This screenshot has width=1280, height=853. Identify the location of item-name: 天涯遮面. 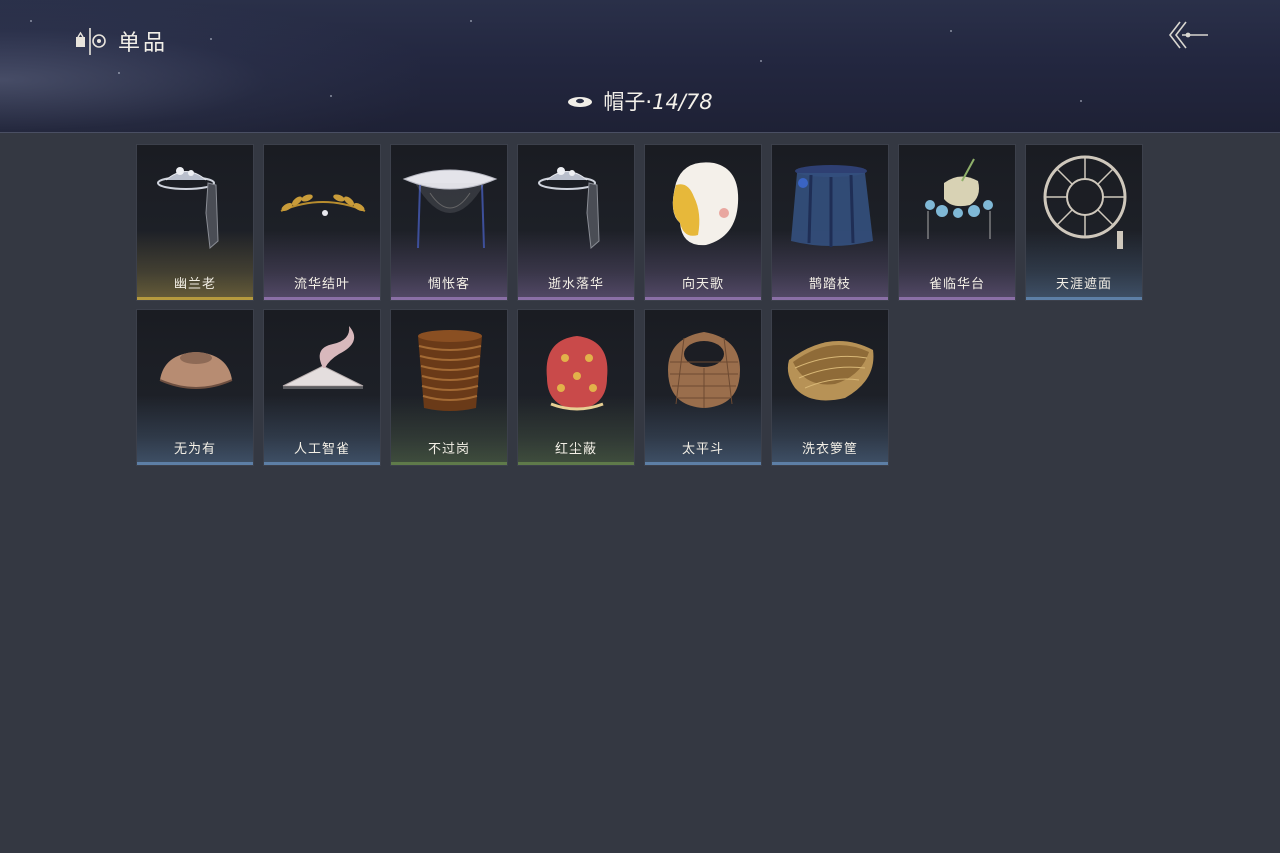
(1083, 284).